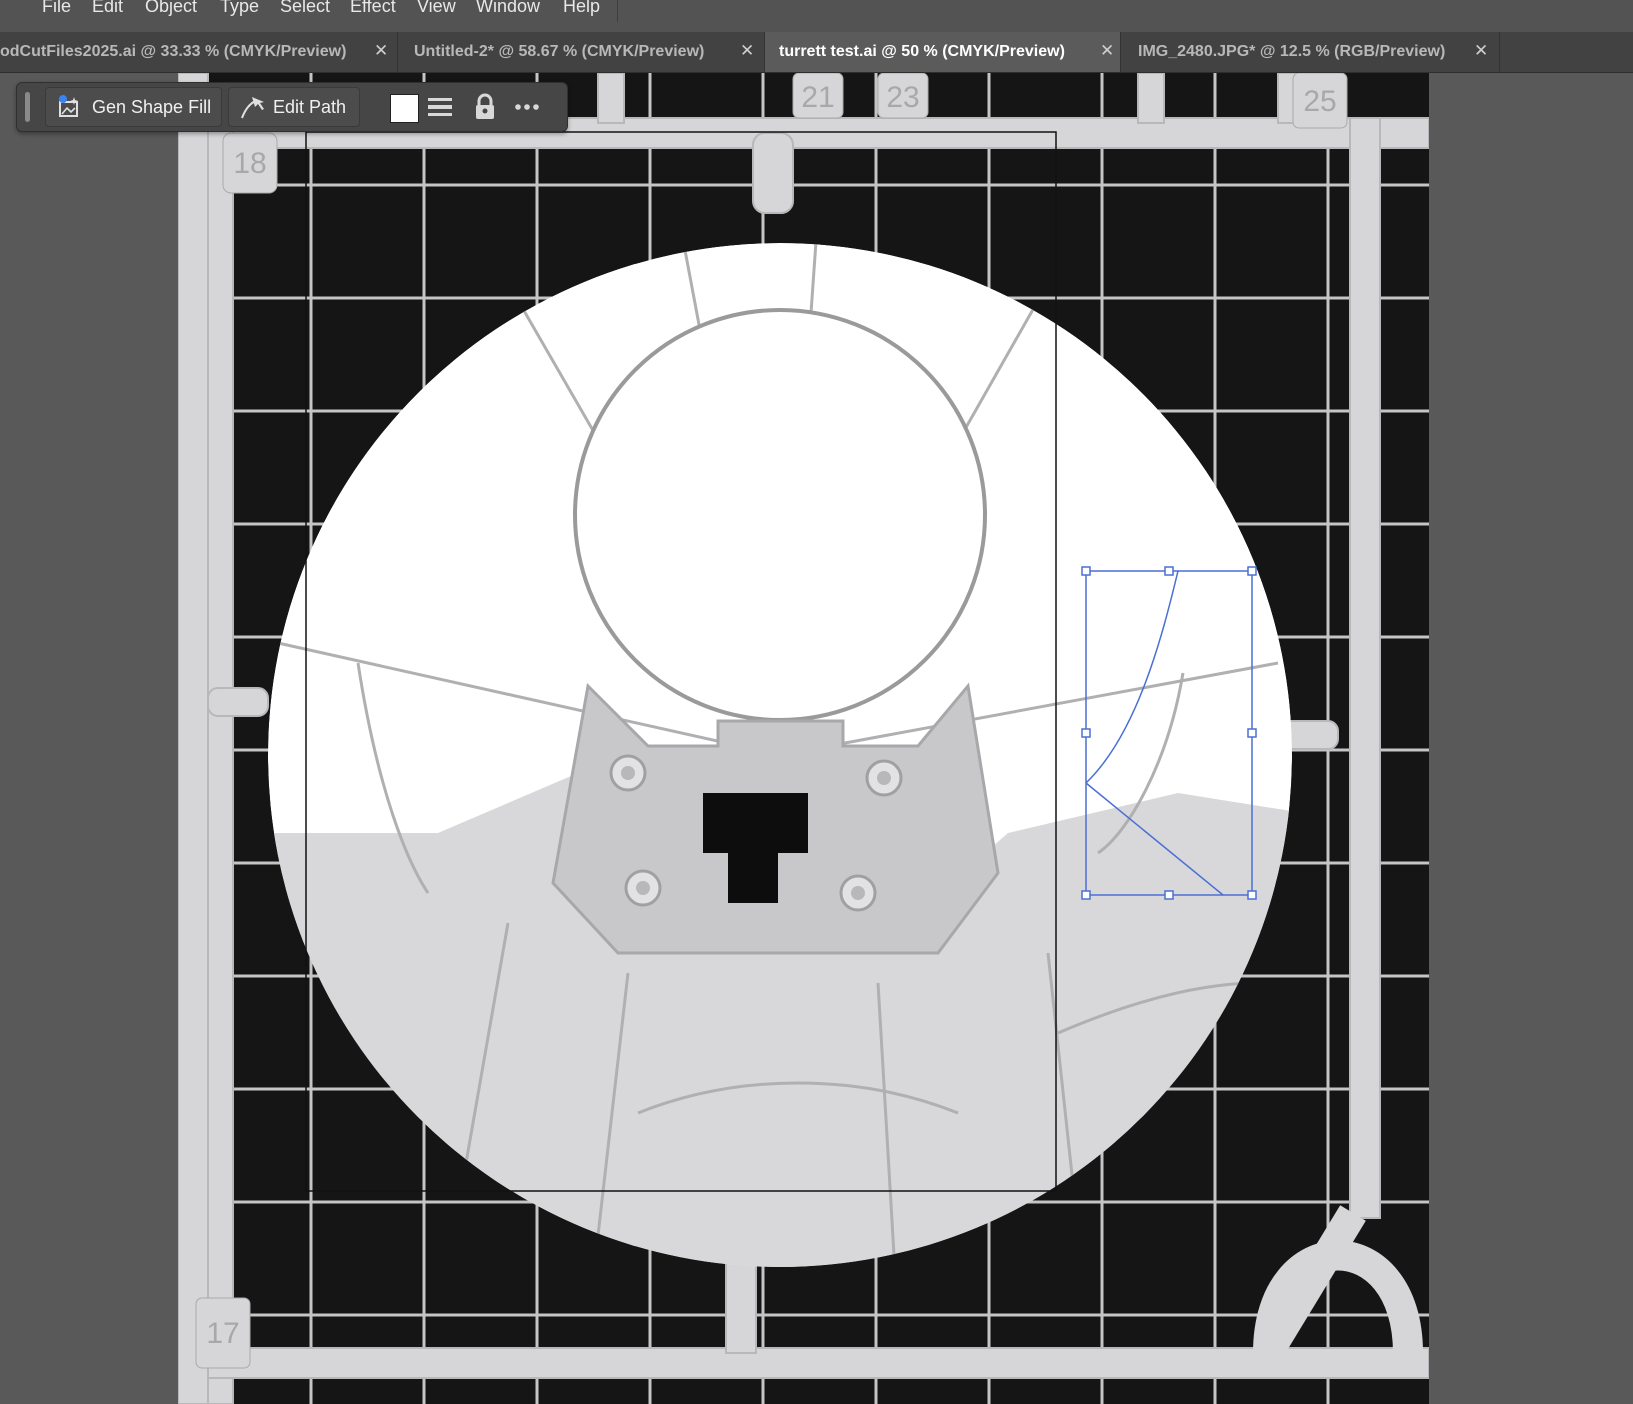  I want to click on menu-file: File, so click(56, 8).